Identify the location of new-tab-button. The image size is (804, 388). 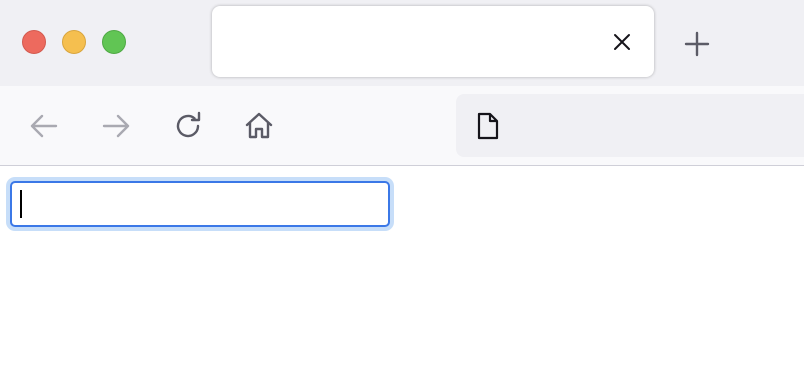
(697, 44).